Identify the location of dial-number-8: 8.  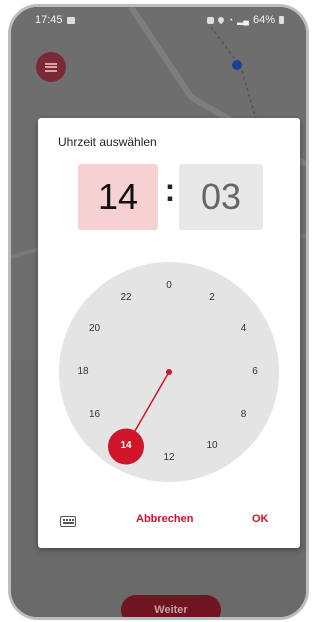
(243, 415).